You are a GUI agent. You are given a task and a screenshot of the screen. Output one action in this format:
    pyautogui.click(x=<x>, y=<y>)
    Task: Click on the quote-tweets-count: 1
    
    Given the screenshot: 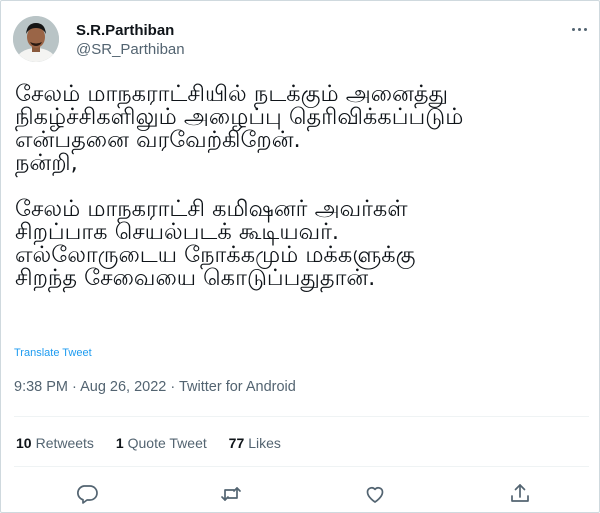 What is the action you would take?
    pyautogui.click(x=119, y=443)
    